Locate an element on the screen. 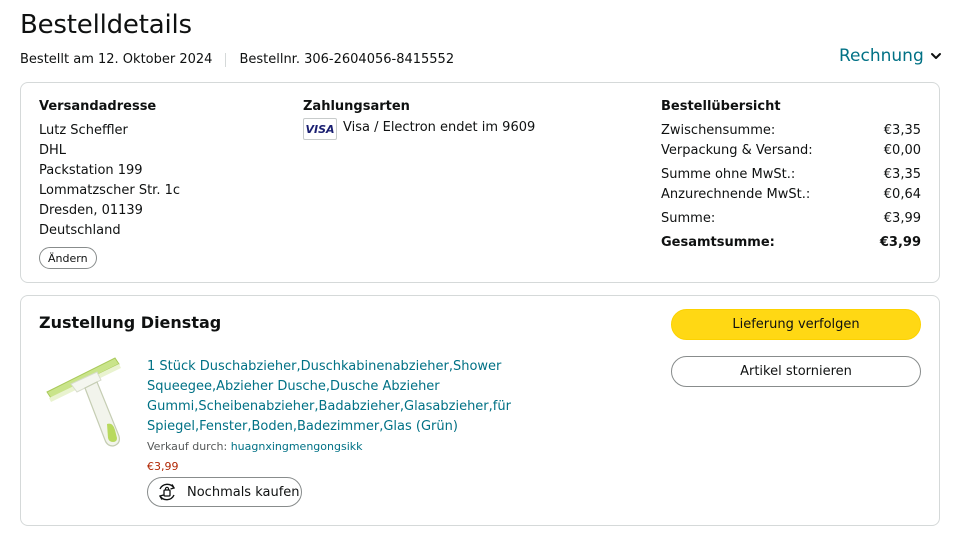 The image size is (956, 534). order-number: Bestellnr. 306-2604056-8415552 is located at coordinates (347, 59).